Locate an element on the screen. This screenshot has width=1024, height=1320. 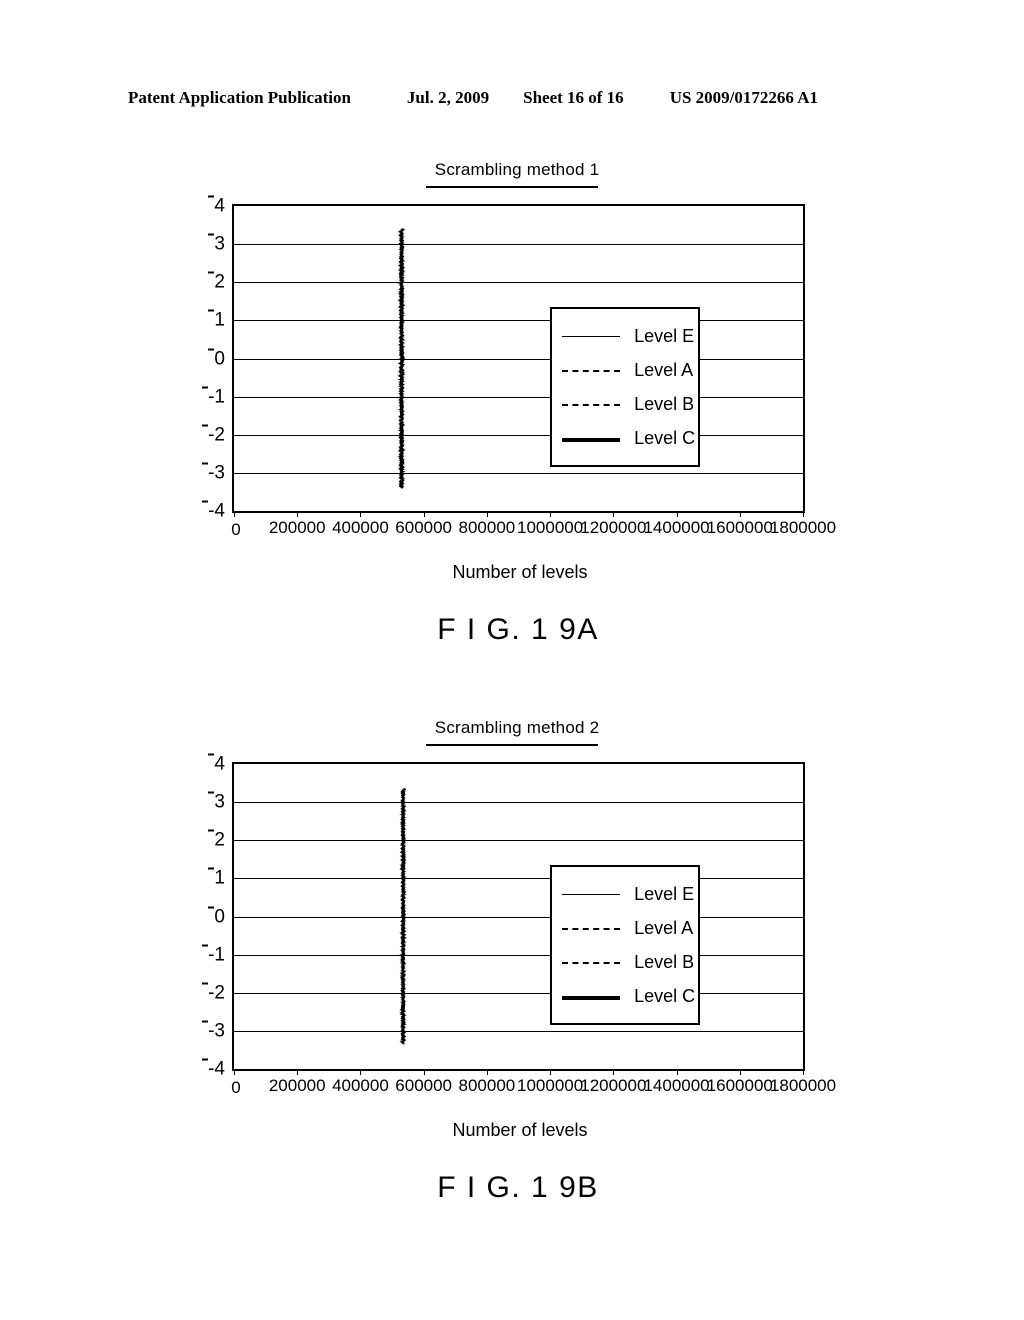
header-publication-label: Patent Application Publication is located at coordinates (239, 97).